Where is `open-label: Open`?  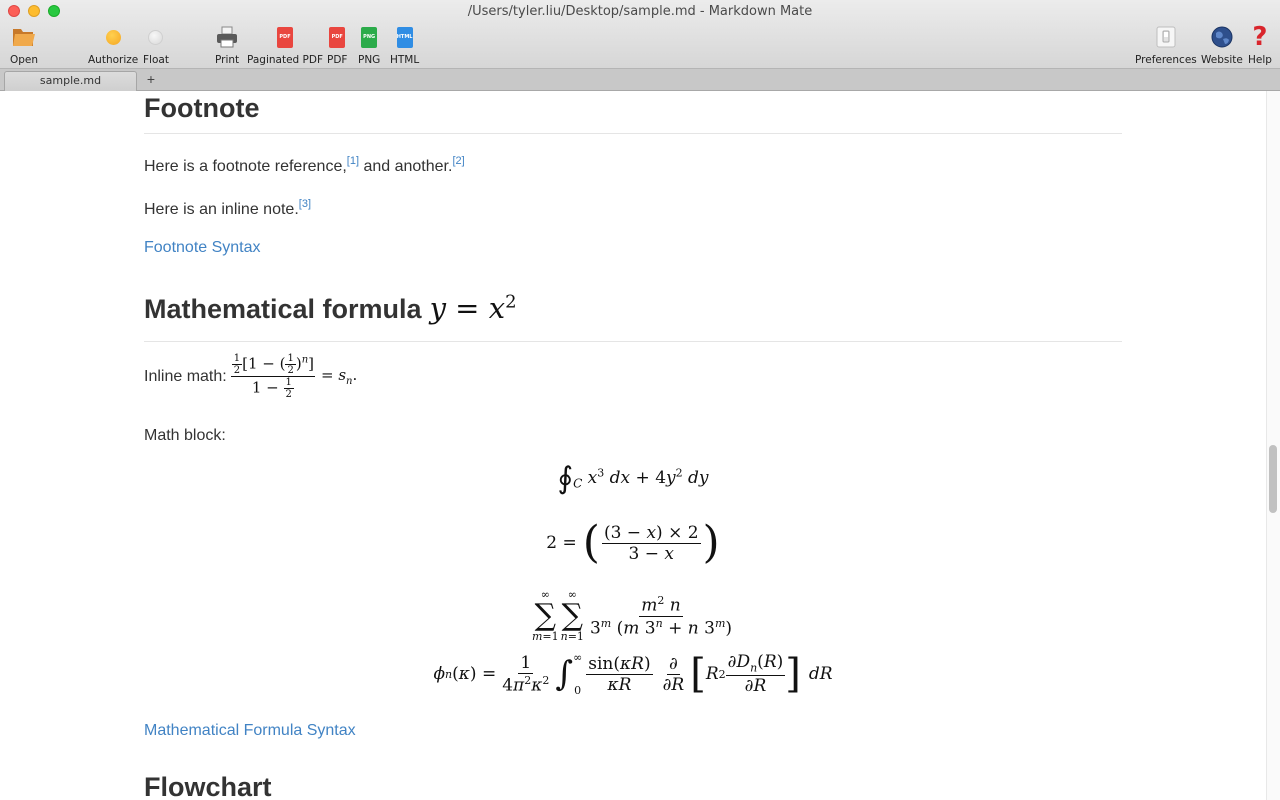 open-label: Open is located at coordinates (24, 60).